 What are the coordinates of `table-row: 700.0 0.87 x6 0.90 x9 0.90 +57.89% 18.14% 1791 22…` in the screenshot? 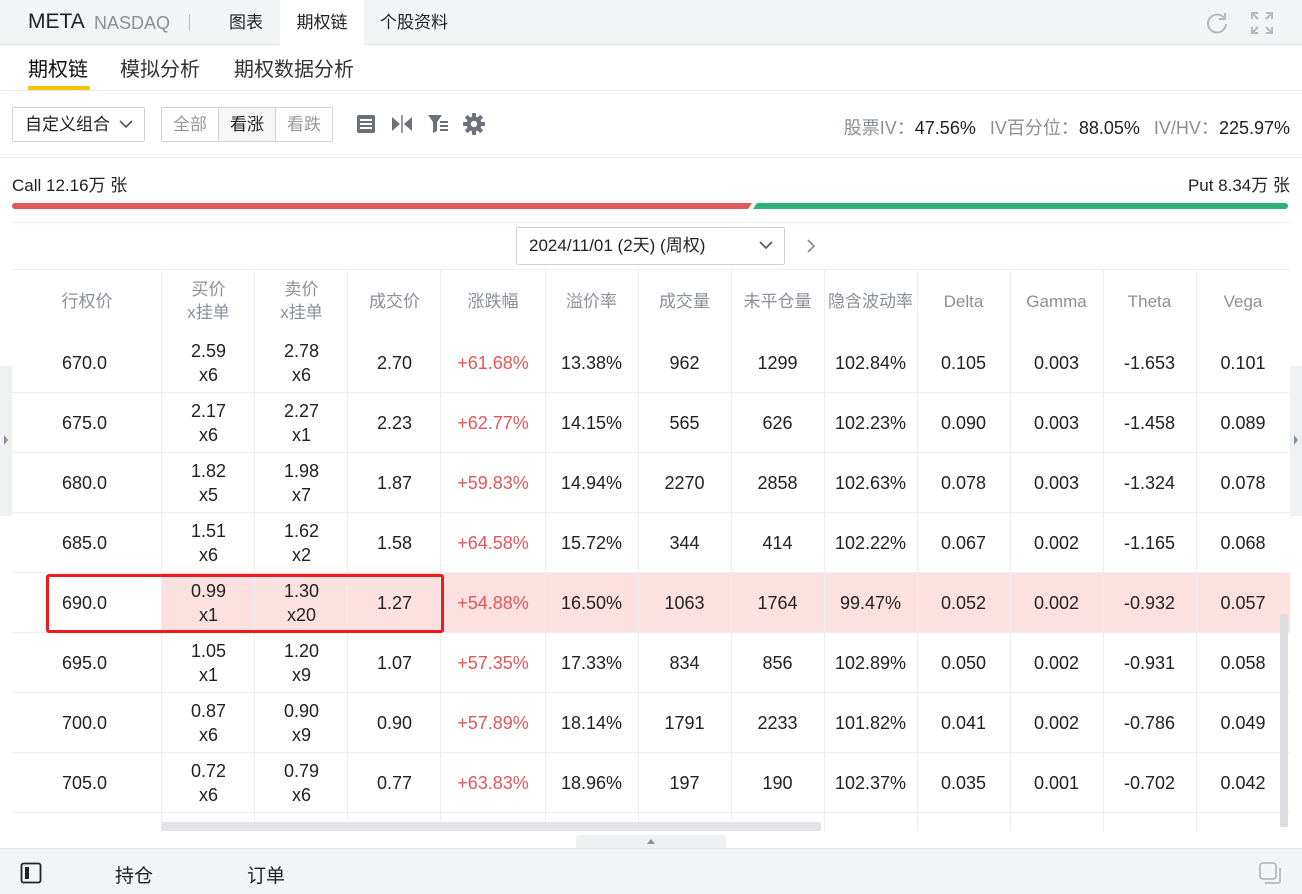 It's located at (651, 723).